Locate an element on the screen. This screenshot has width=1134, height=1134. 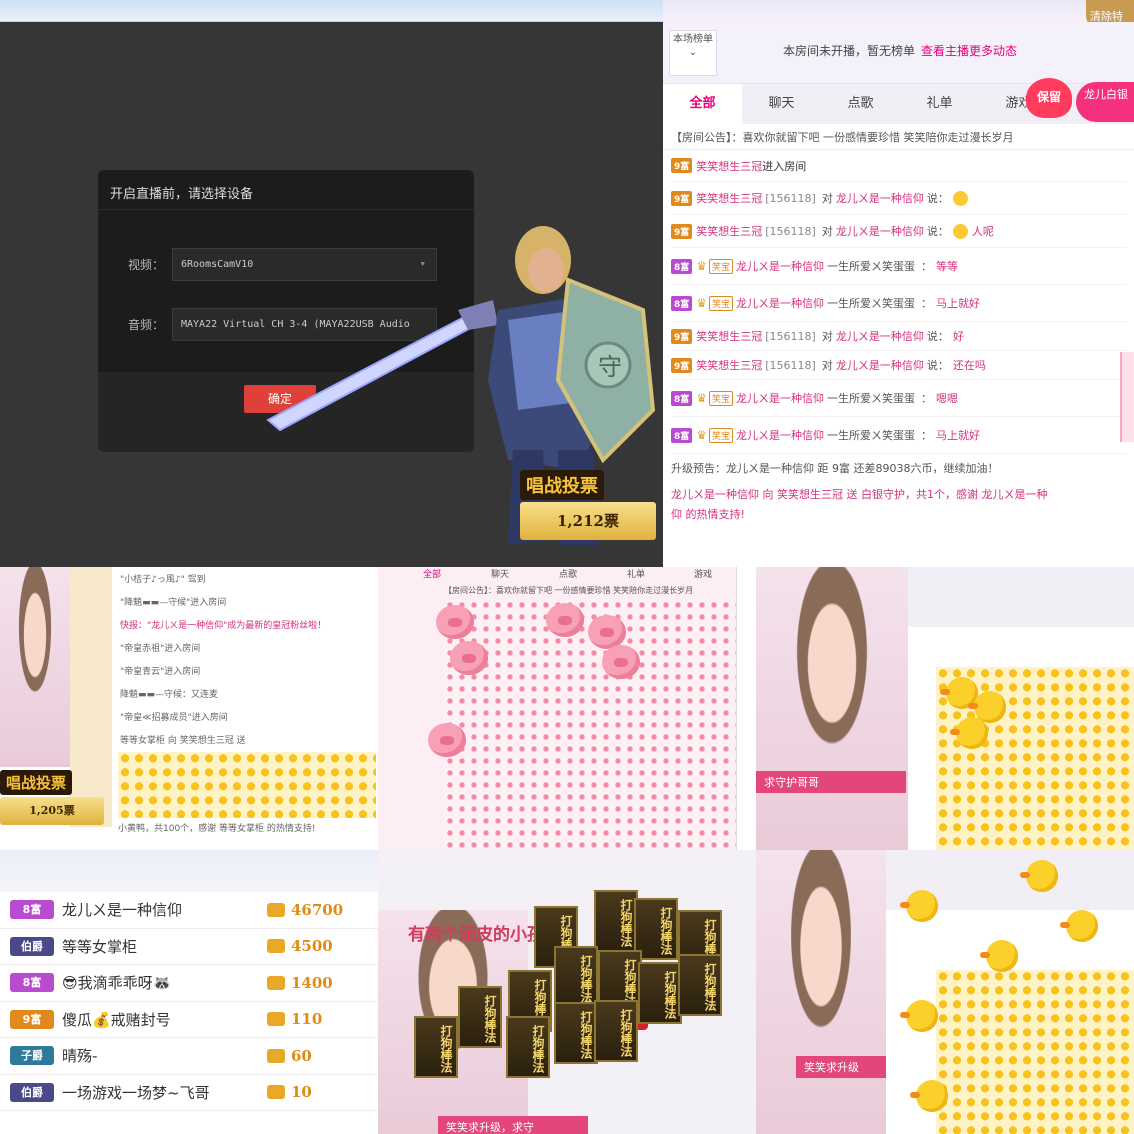
chat-message: 9富 笑笑想生三冠 进入房间 is located at coordinates (898, 166).